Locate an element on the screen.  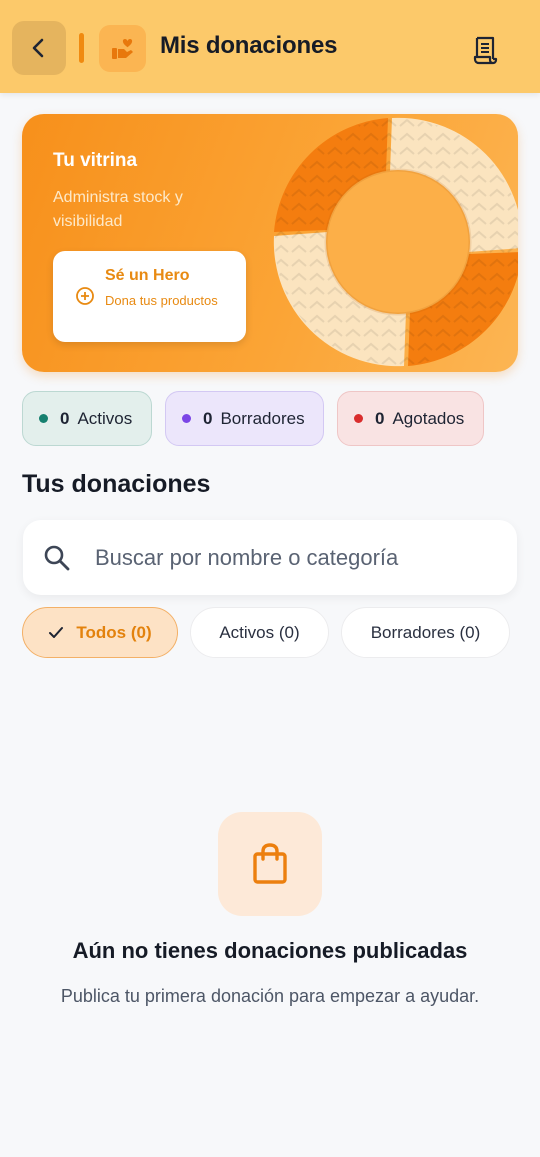
status-chip-drafts: 0 Borradores is located at coordinates (244, 418).